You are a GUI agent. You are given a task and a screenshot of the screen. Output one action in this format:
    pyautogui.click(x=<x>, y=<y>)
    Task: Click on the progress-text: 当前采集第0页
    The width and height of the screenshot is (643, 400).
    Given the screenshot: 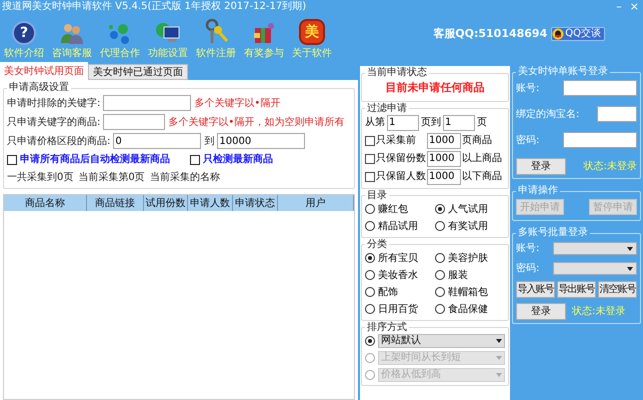 What is the action you would take?
    pyautogui.click(x=111, y=177)
    